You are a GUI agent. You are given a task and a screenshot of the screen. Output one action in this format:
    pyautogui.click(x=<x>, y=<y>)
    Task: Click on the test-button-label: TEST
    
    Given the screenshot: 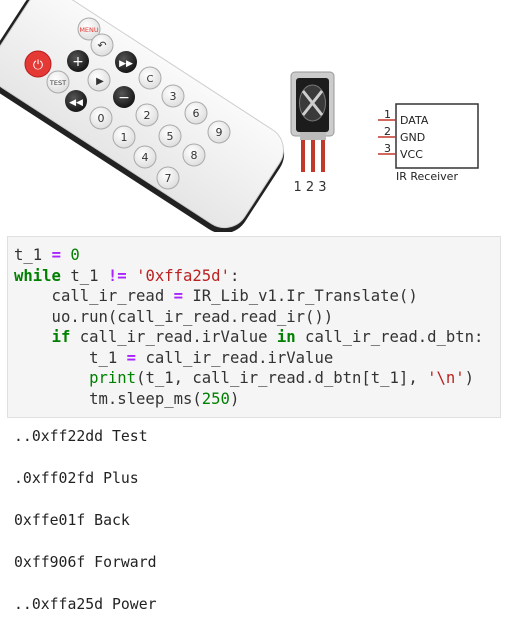 What is the action you would take?
    pyautogui.click(x=57, y=83)
    